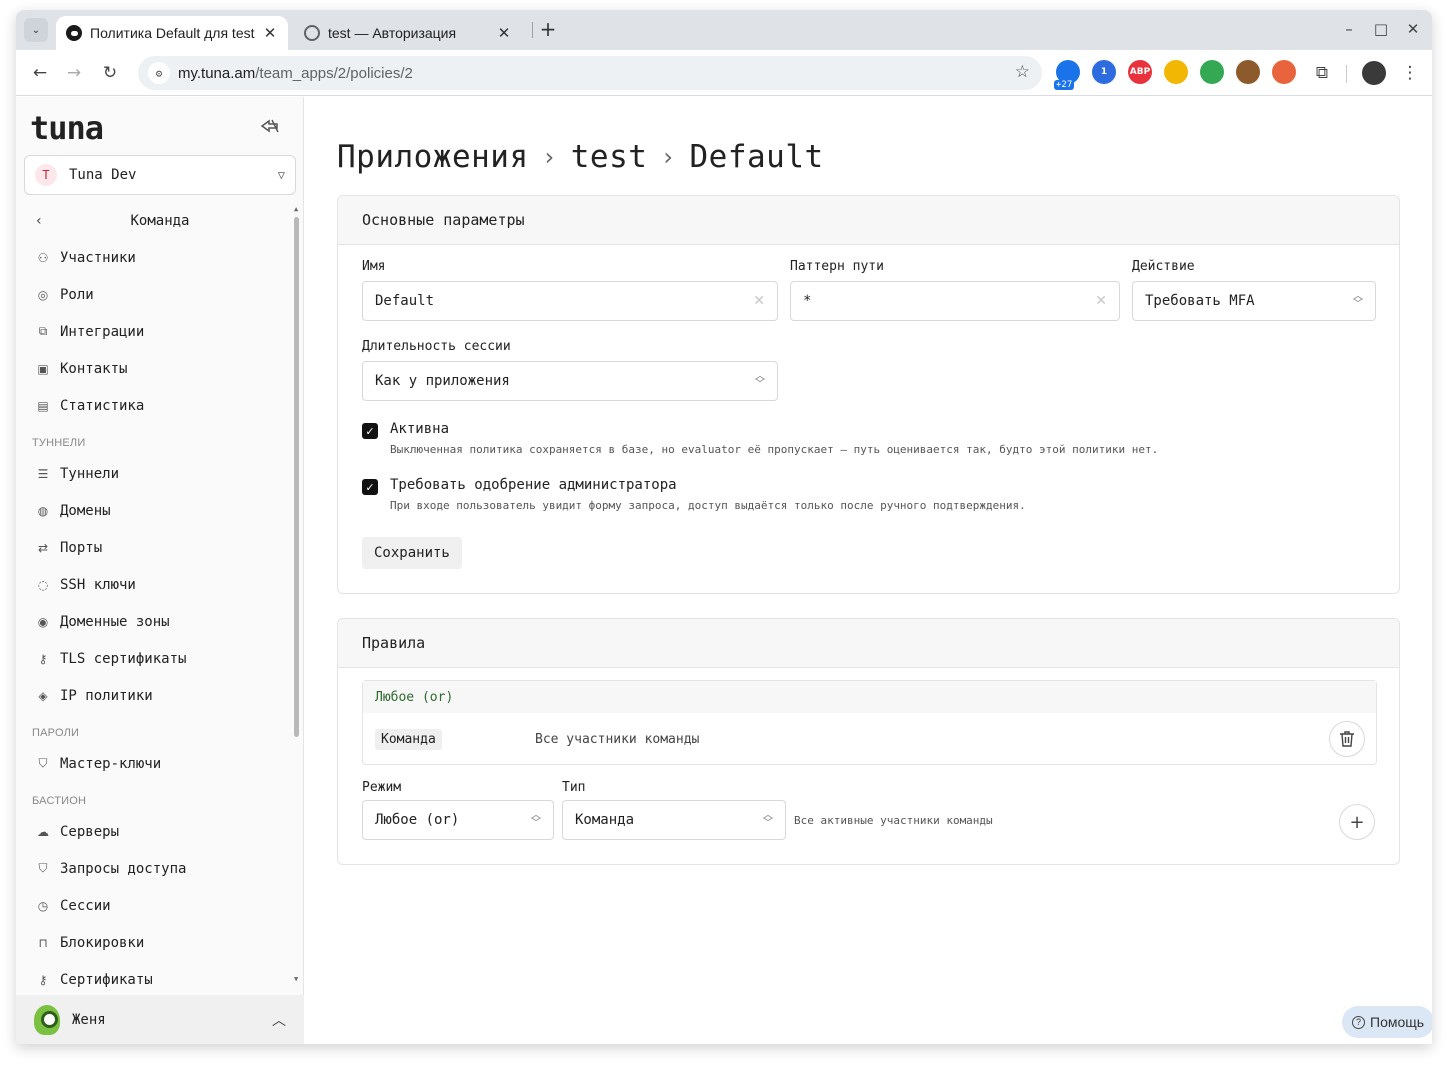 Image resolution: width=1448 pixels, height=1076 pixels. I want to click on sidebar-item: ◷ Сессии, so click(160, 905).